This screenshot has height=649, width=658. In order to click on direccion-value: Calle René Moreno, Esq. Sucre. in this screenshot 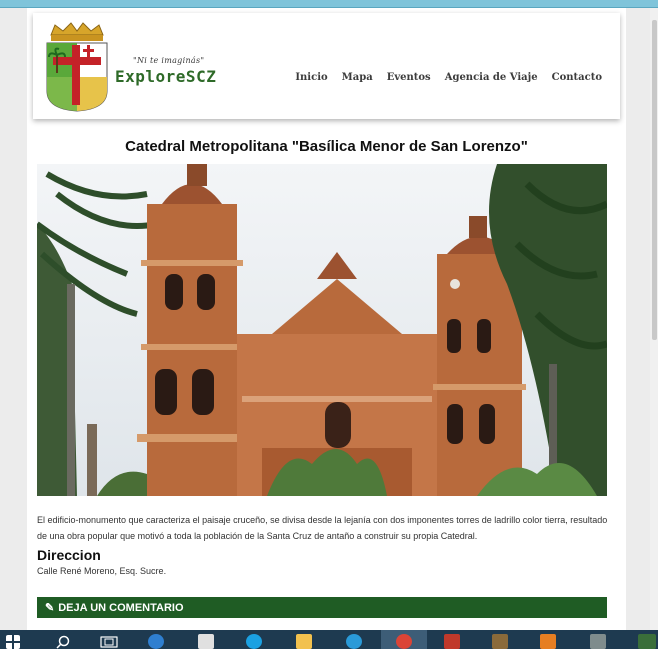, I will do `click(102, 571)`.